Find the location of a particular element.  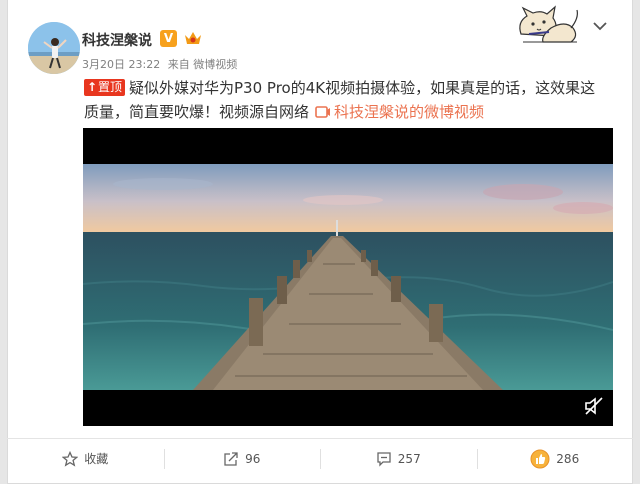

cat-decoration-icon is located at coordinates (548, 24).